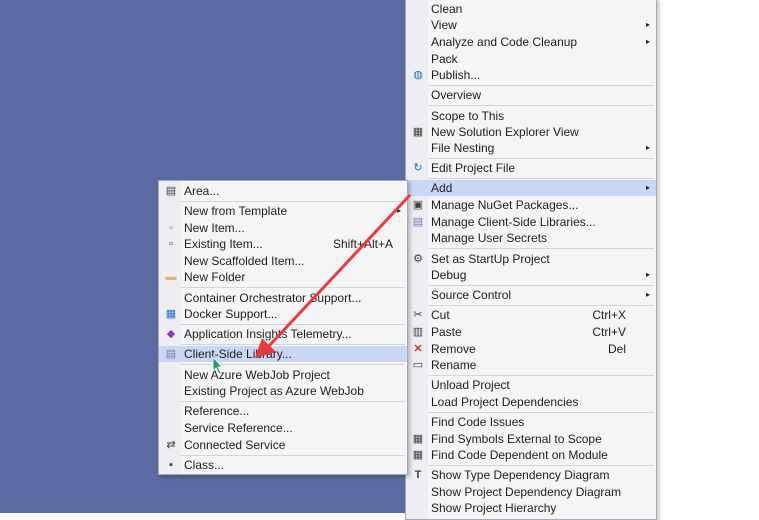 The height and width of the screenshot is (520, 759). What do you see at coordinates (531, 188) in the screenshot?
I see `menu-item-add: Add ▸` at bounding box center [531, 188].